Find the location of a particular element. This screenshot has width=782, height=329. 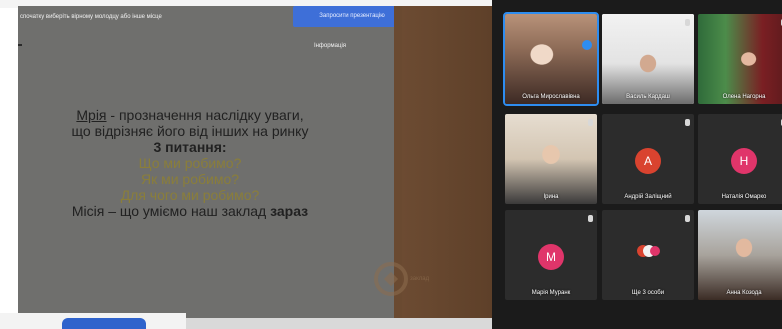

participant-avatar: M is located at coordinates (551, 257).